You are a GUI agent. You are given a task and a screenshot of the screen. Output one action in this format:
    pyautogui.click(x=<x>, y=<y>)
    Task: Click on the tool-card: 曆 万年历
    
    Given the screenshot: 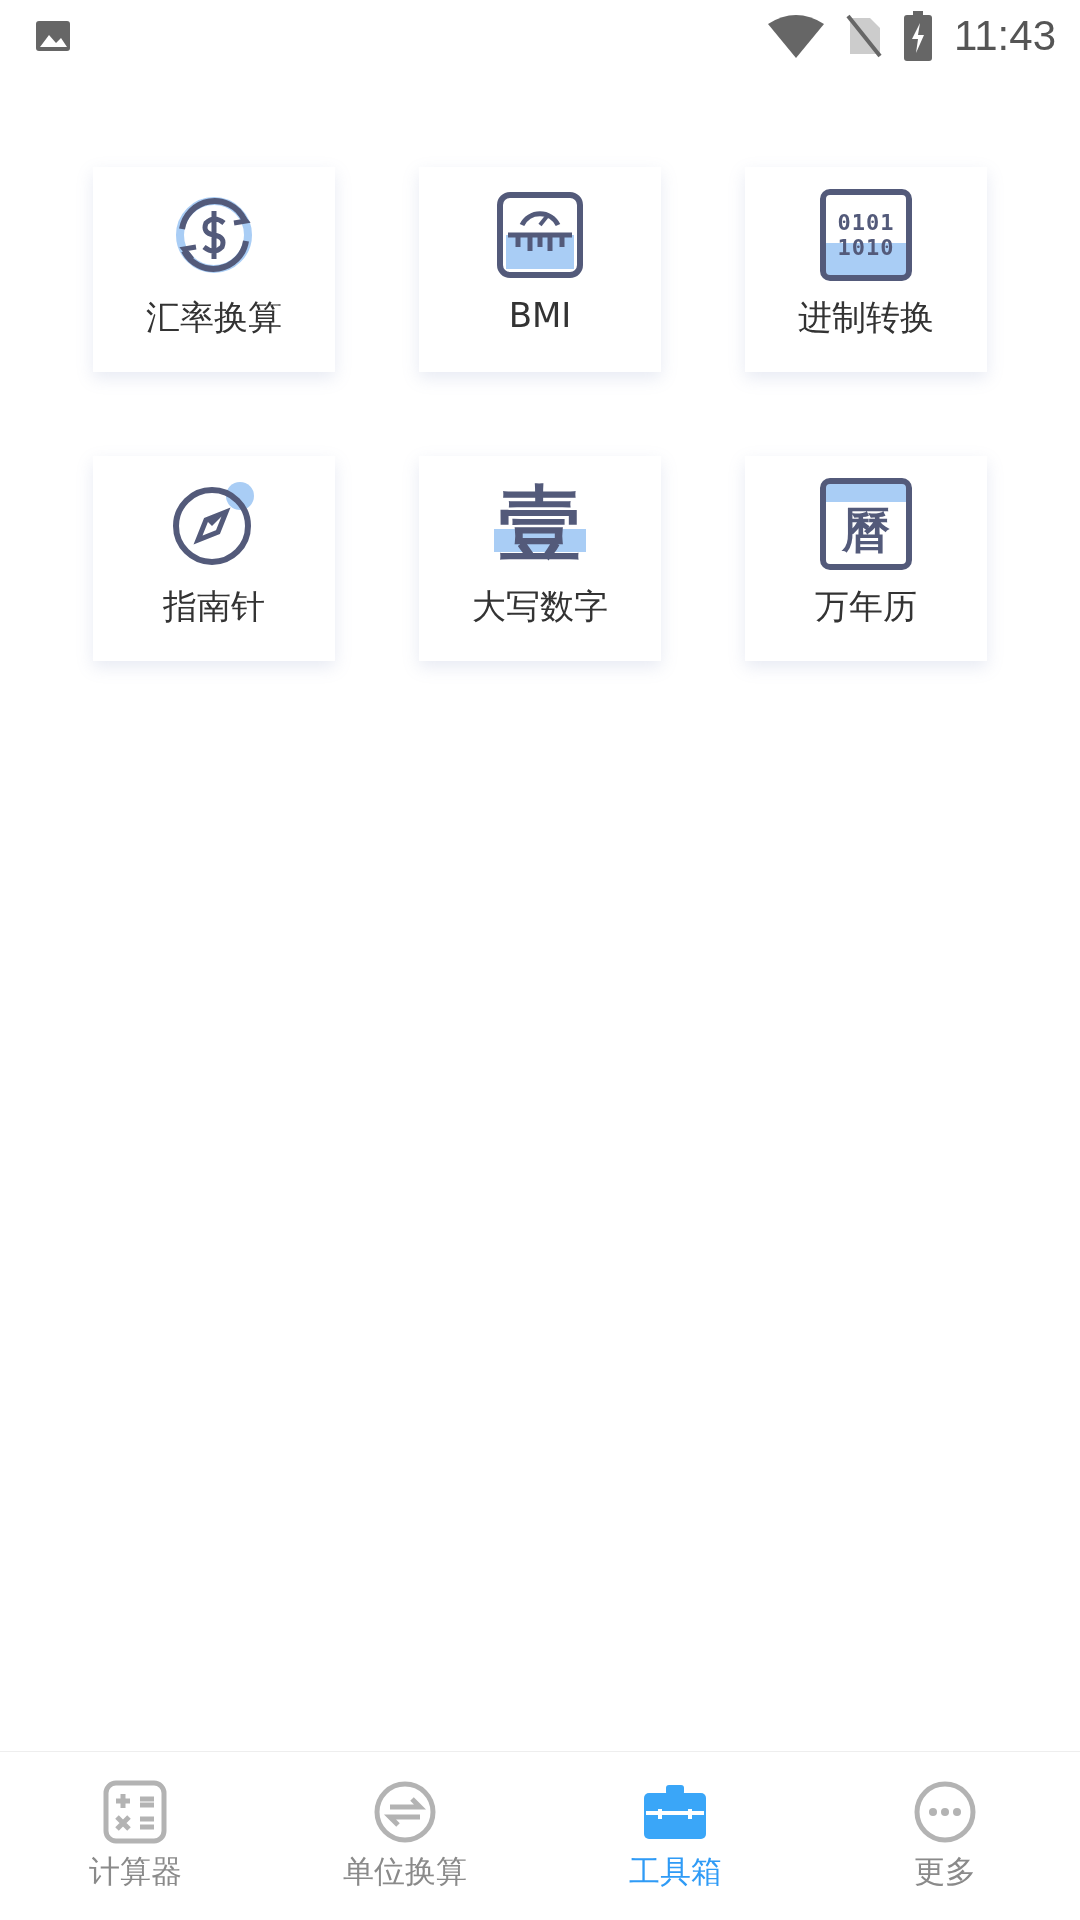 What is the action you would take?
    pyautogui.click(x=866, y=558)
    